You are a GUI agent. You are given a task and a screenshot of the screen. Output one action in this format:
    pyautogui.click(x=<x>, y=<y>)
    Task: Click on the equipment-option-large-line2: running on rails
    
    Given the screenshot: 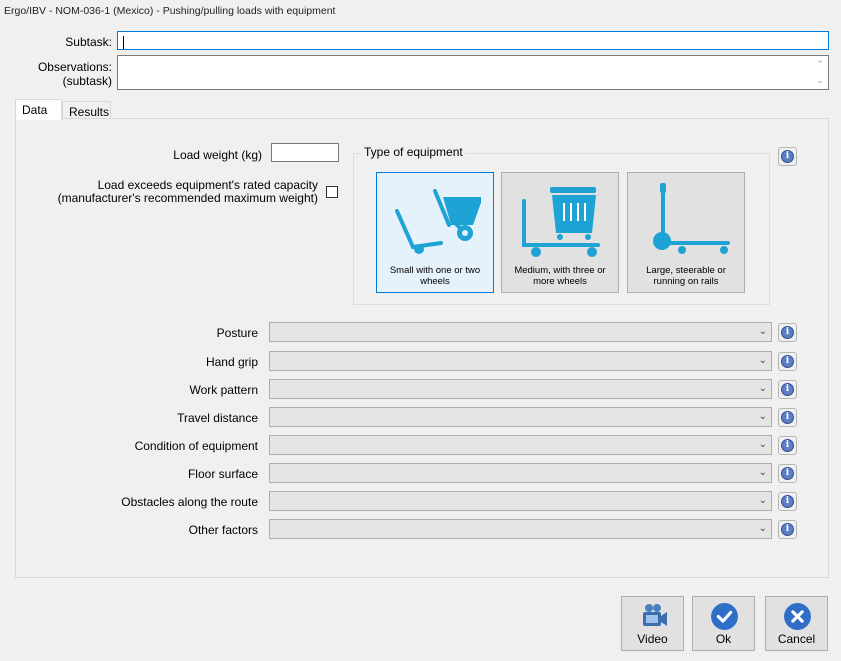 What is the action you would take?
    pyautogui.click(x=686, y=281)
    